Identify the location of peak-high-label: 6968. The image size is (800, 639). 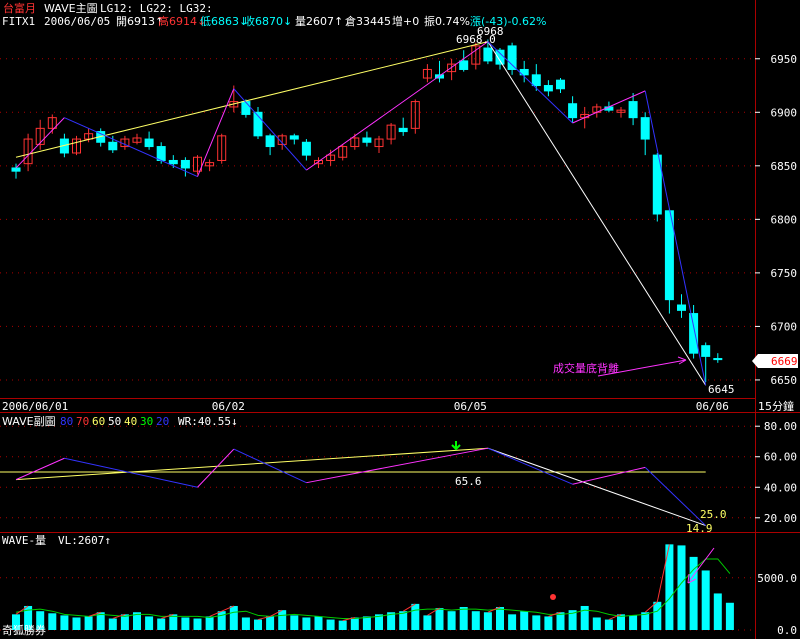
(490, 31).